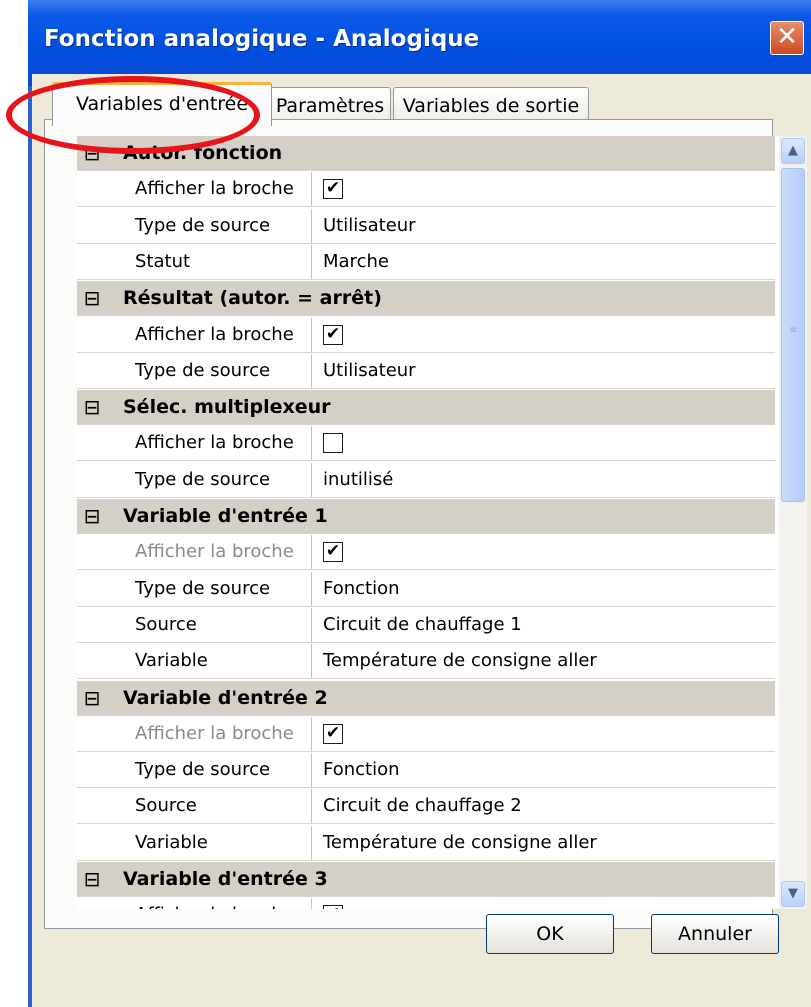 This screenshot has width=811, height=1007. I want to click on category-title: Résultat (autor. = arrêt), so click(252, 298).